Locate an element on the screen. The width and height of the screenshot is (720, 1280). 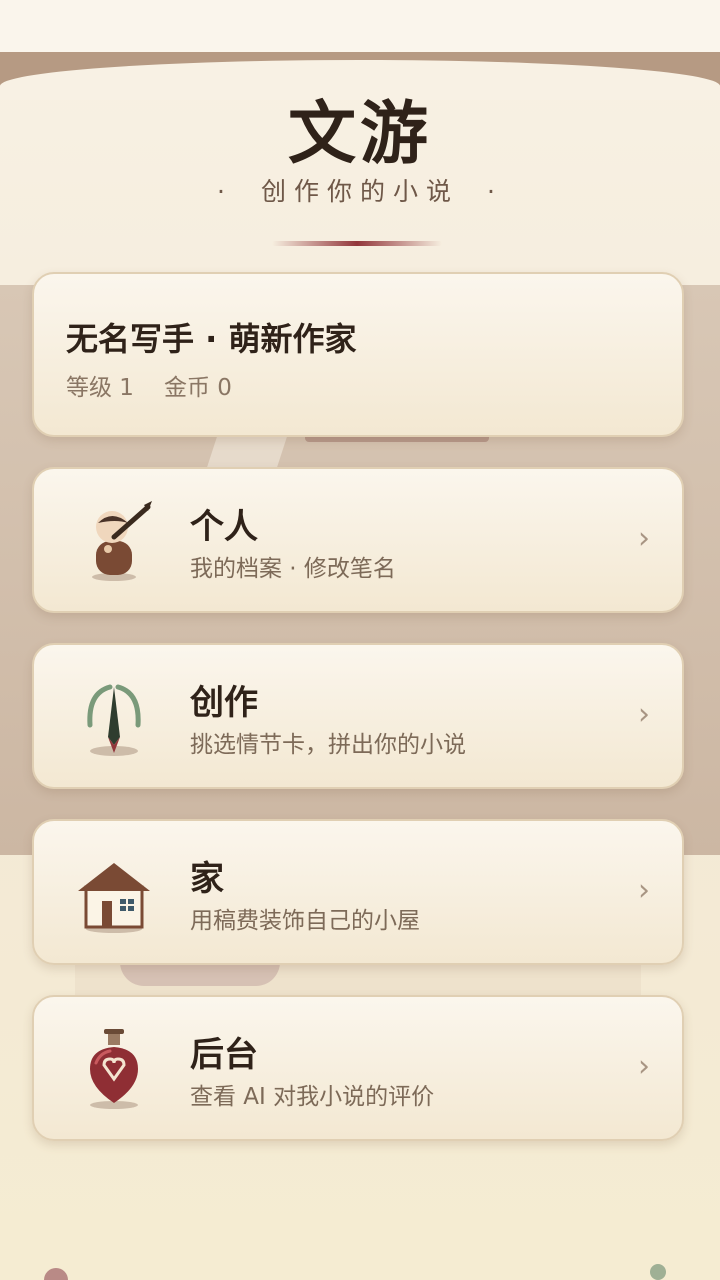
potion-bottle-icon is located at coordinates (114, 1070).